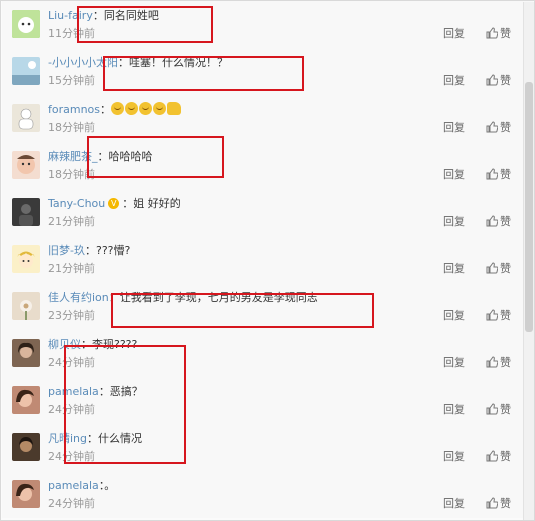  Describe the element at coordinates (74, 109) in the screenshot. I see `comment-author: foramnos` at that location.